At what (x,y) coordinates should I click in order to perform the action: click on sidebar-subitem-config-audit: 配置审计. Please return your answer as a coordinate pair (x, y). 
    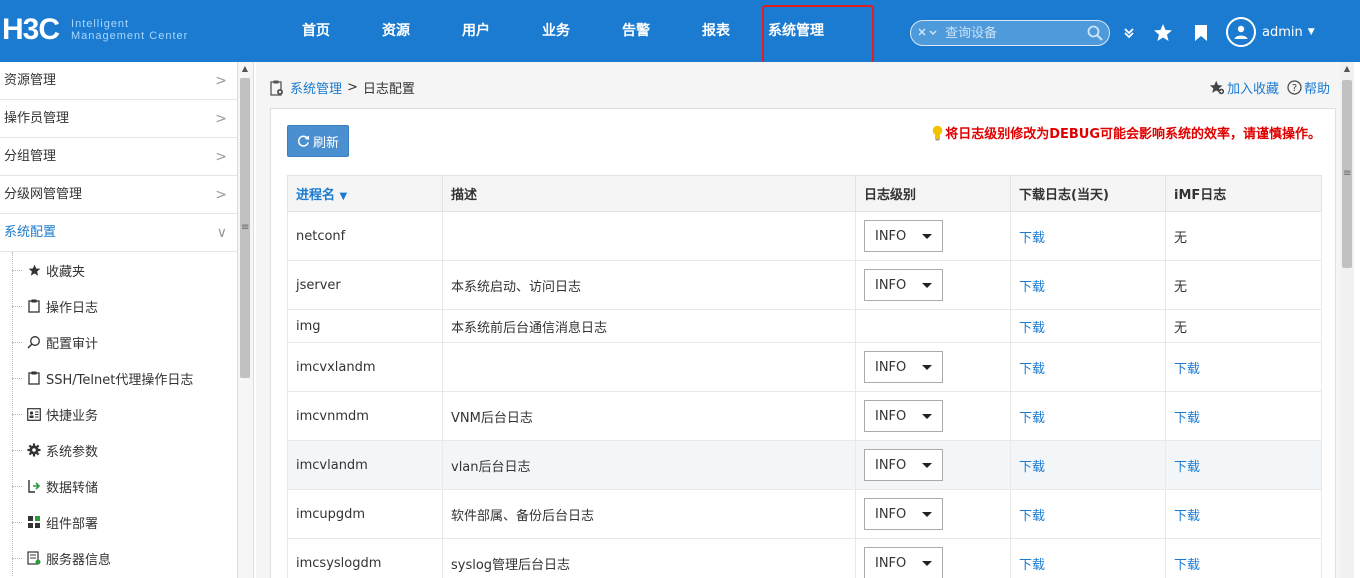
    Looking at the image, I should click on (118, 342).